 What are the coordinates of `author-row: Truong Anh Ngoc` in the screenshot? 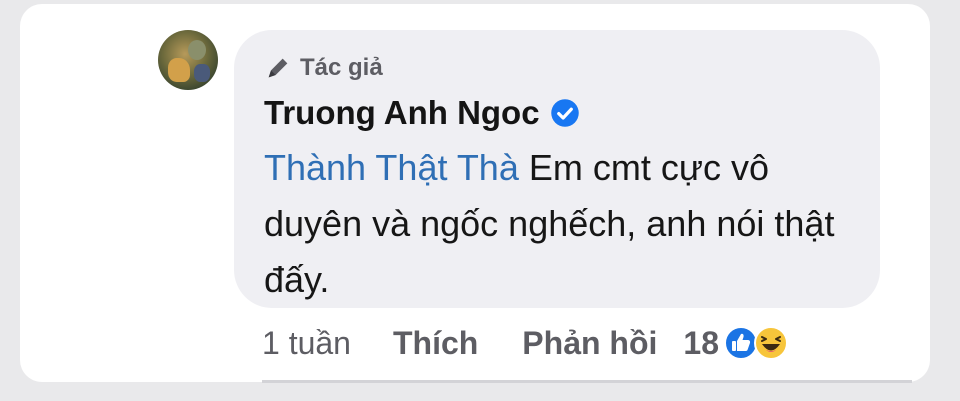 It's located at (422, 113).